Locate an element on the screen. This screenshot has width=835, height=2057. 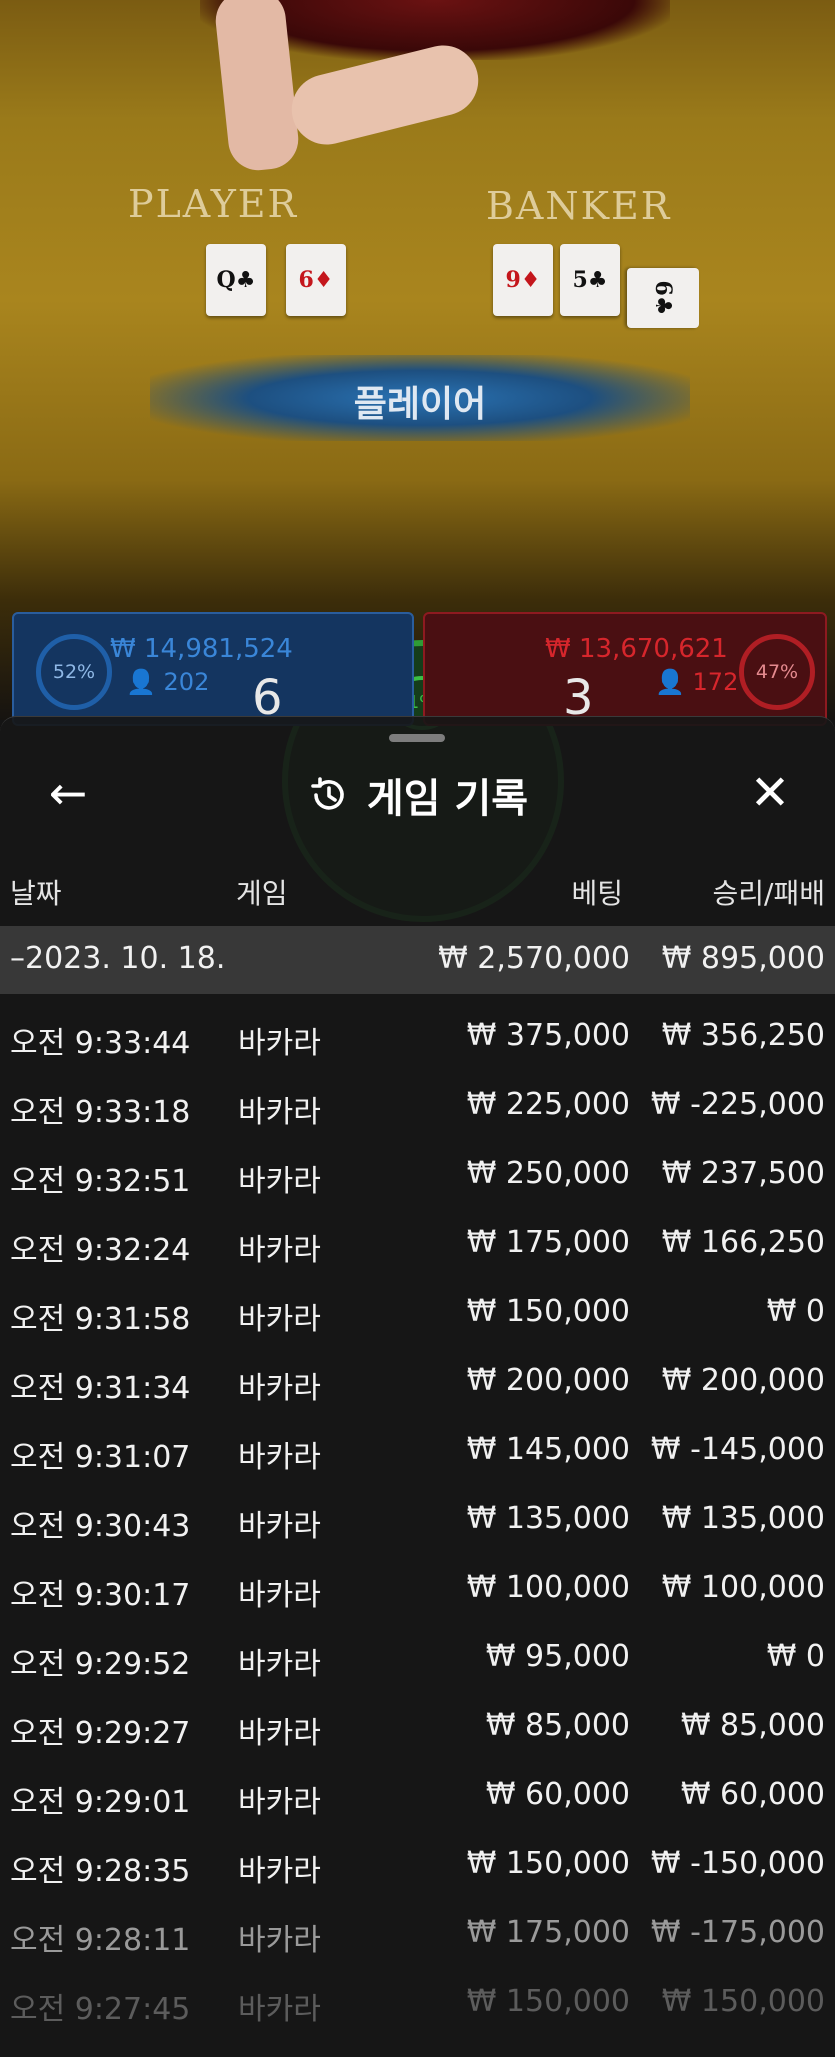
player-table-label: PLAYER is located at coordinates (213, 204).